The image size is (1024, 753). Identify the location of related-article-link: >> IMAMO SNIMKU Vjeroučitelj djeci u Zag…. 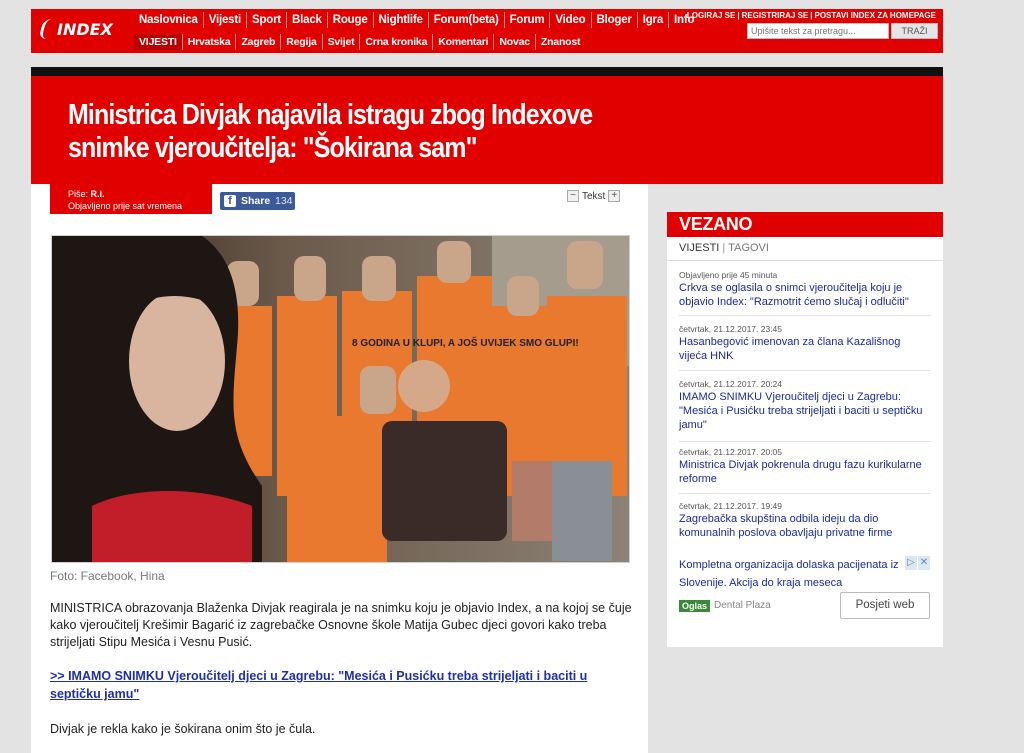
(345, 685).